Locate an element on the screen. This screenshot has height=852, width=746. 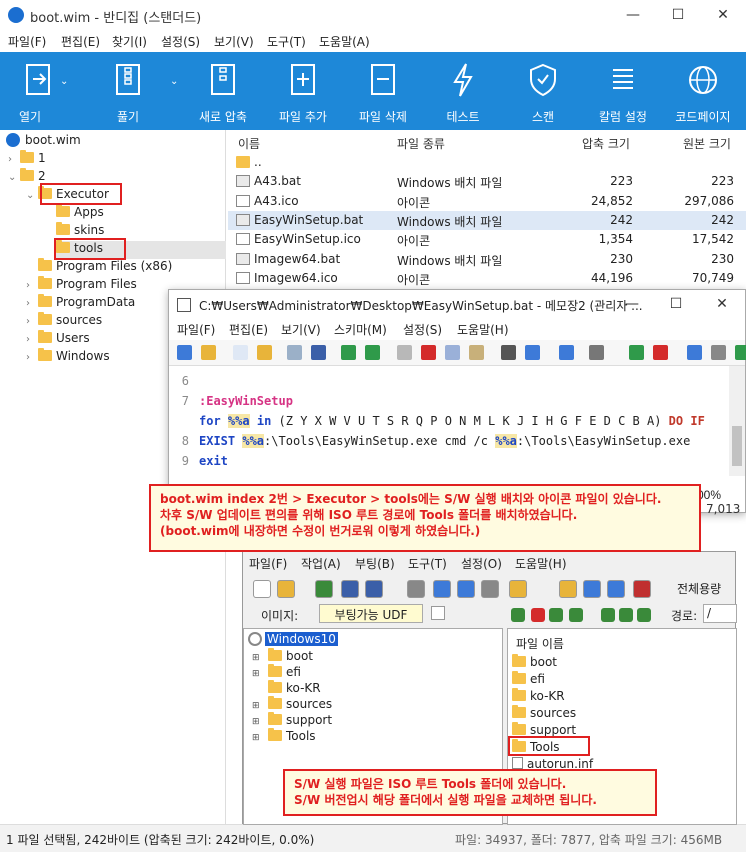
iso-root: Windows10 is located at coordinates (293, 640).